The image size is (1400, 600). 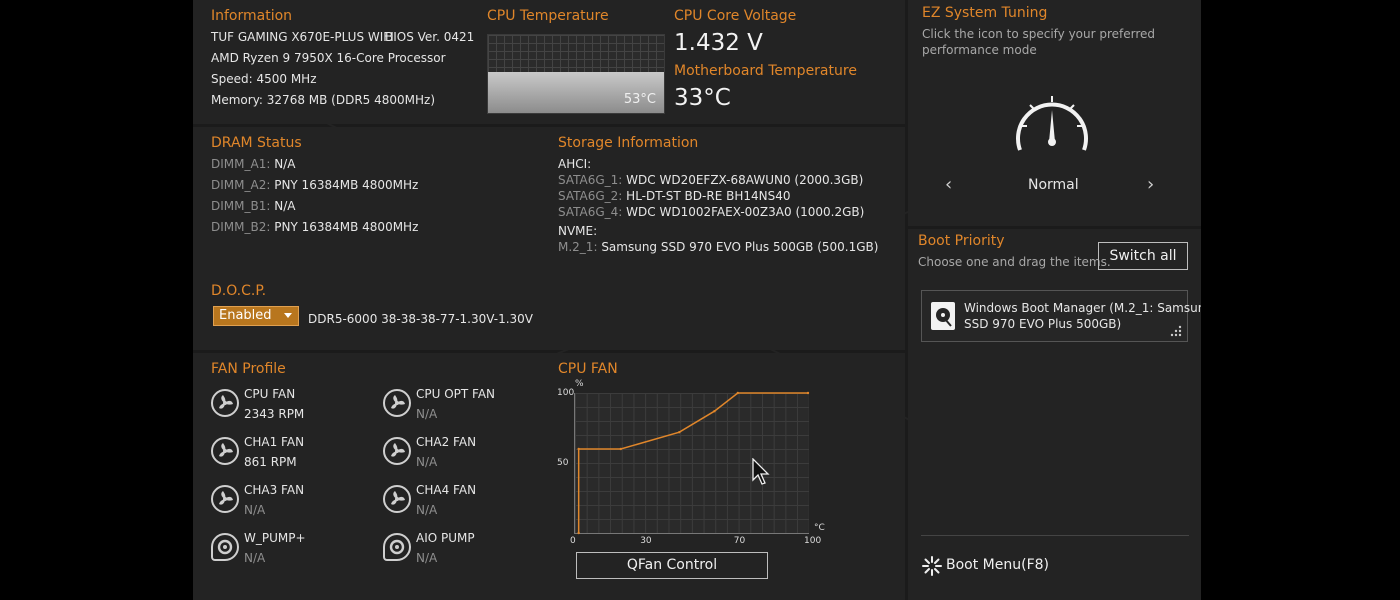 I want to click on switch-all-button: Switch all, so click(x=1143, y=256).